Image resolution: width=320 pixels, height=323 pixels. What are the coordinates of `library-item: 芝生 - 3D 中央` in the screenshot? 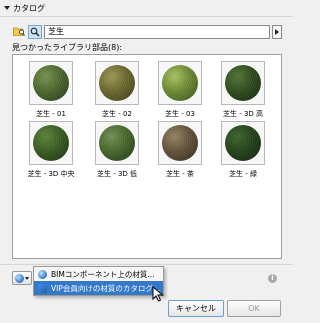 It's located at (51, 150).